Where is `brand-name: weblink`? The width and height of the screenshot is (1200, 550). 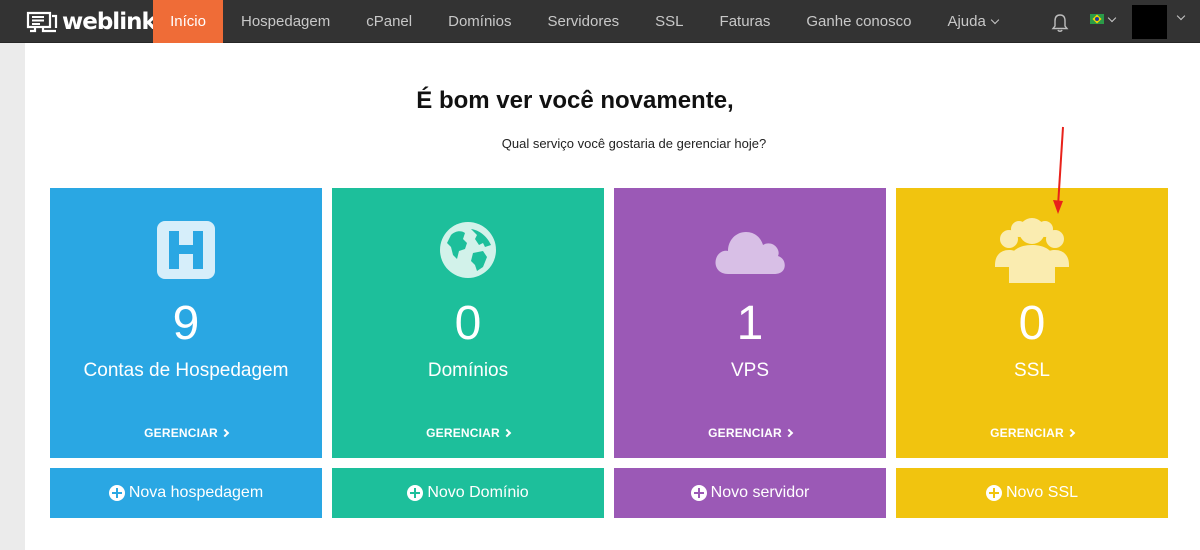 brand-name: weblink is located at coordinates (109, 22).